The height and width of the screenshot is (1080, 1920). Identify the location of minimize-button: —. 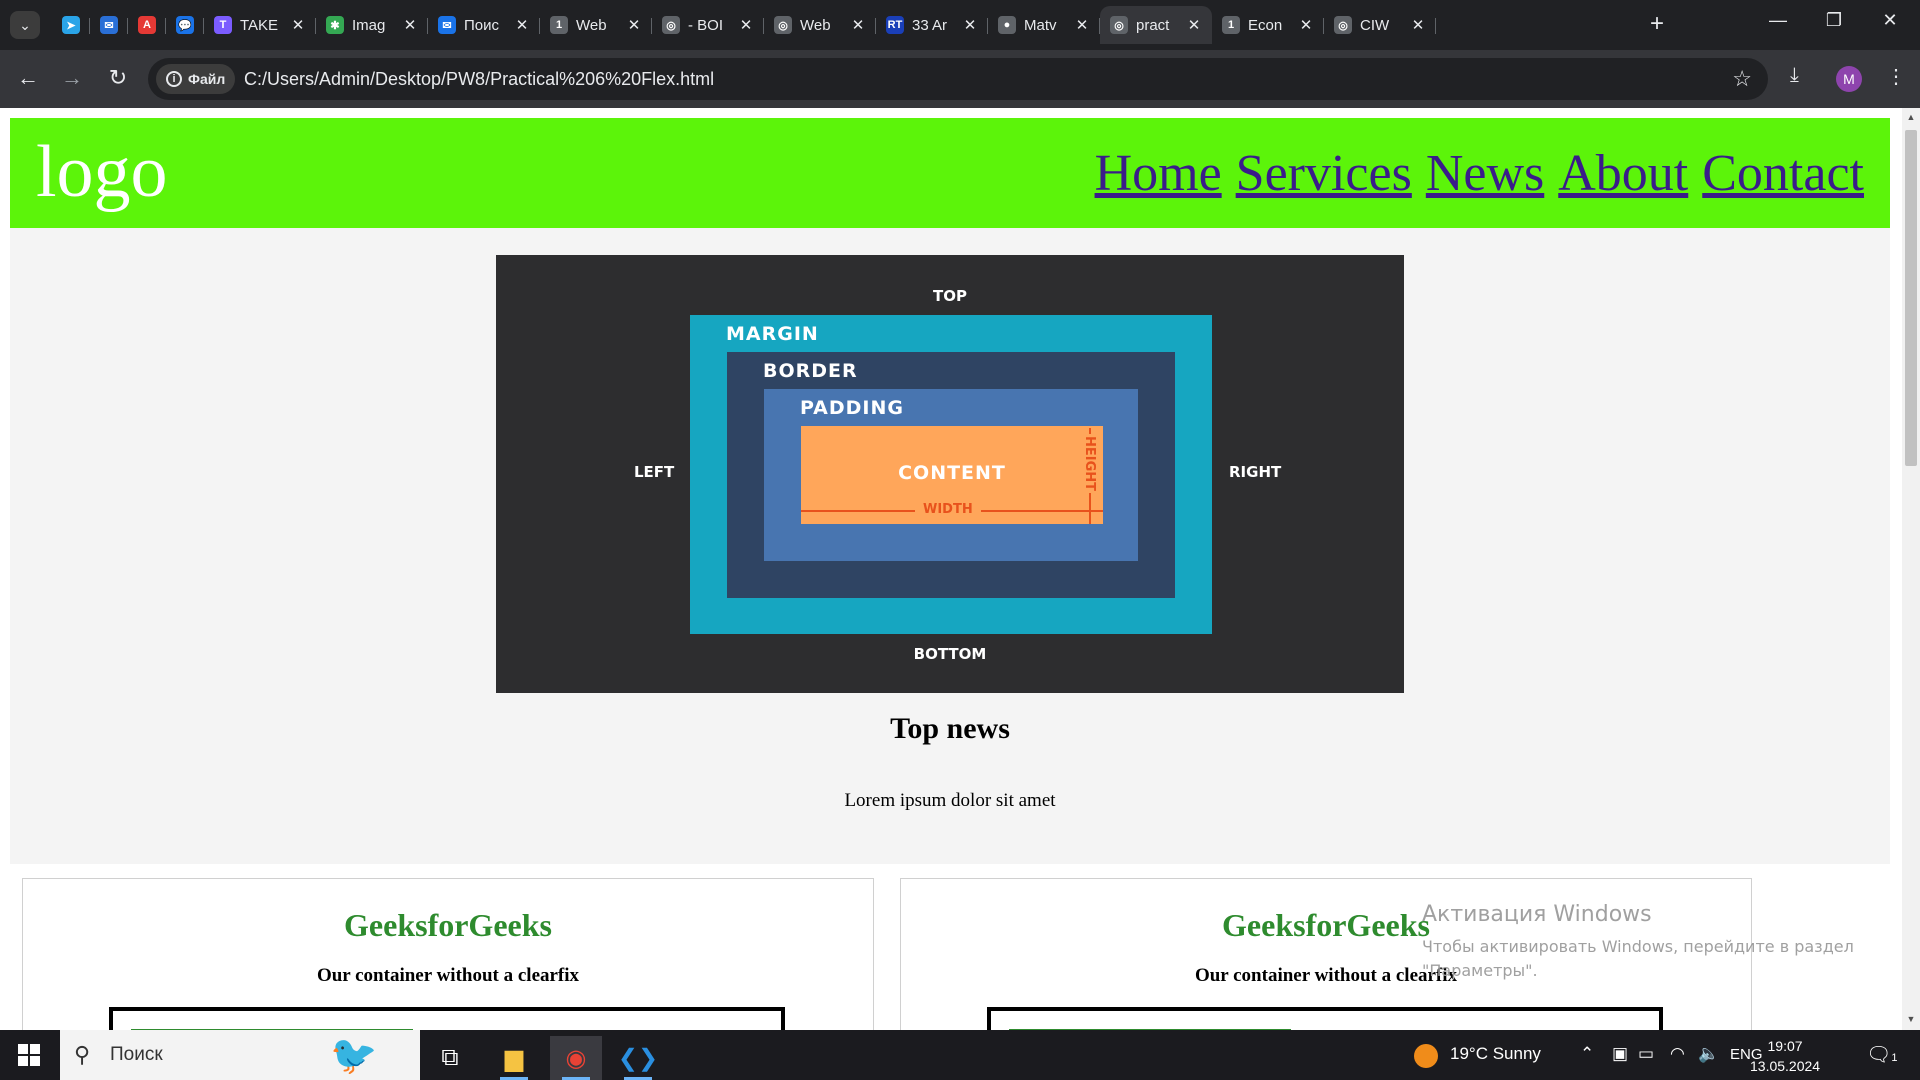
(1778, 20).